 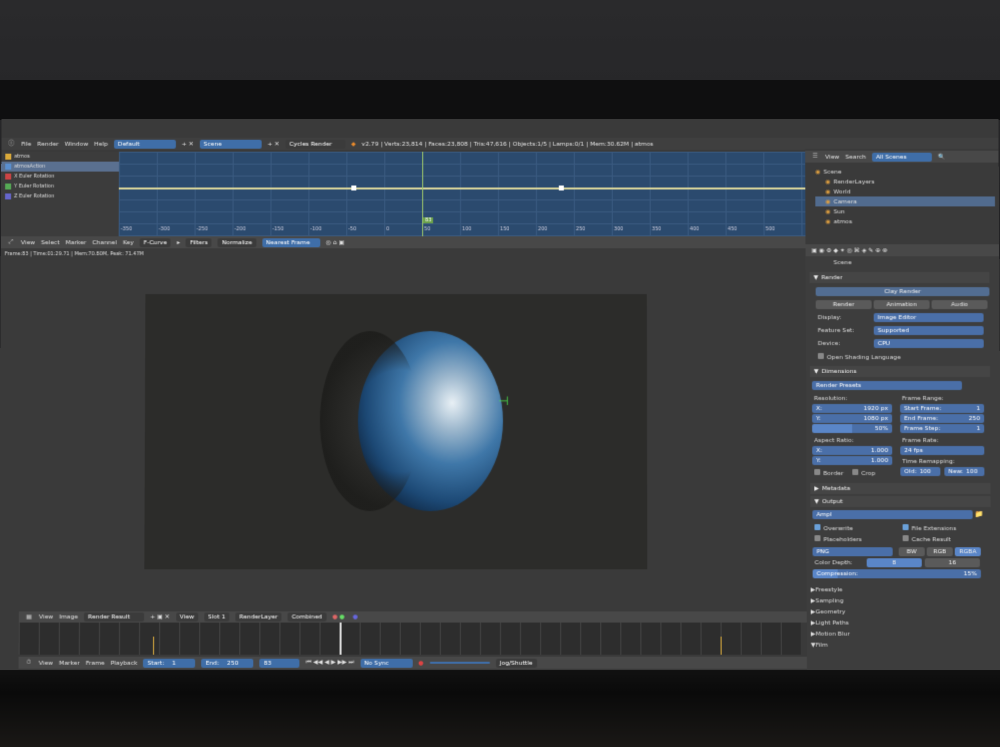 I want to click on fcurve-line, so click(x=463, y=188).